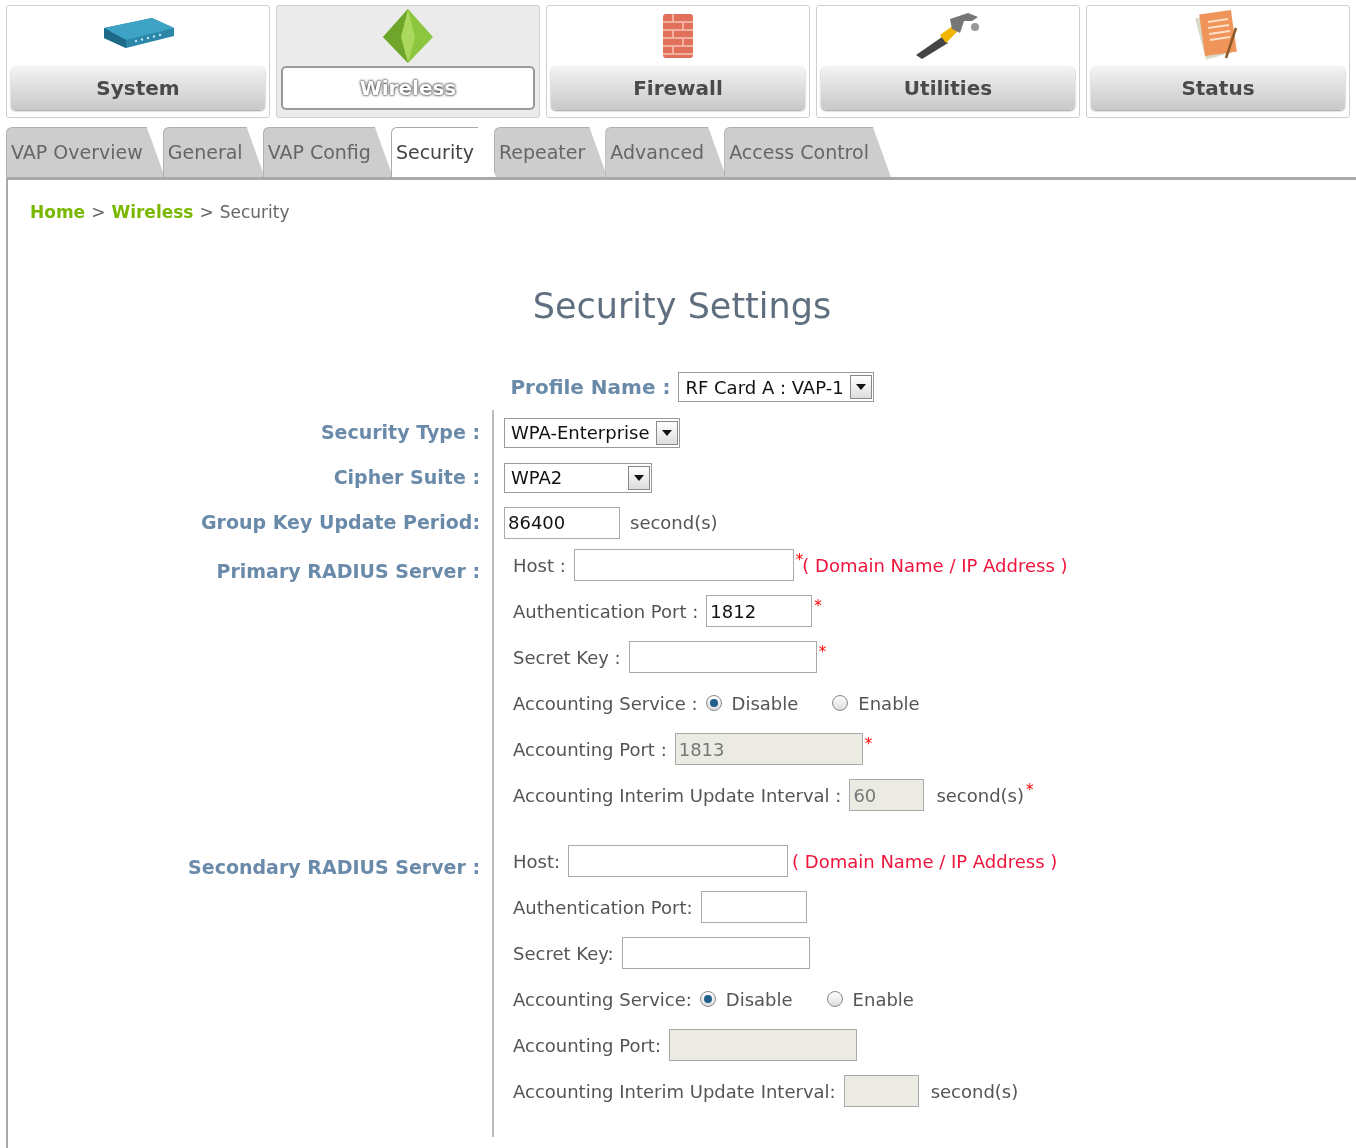 This screenshot has height=1148, width=1356. Describe the element at coordinates (400, 433) in the screenshot. I see `field-label: Security Type :` at that location.